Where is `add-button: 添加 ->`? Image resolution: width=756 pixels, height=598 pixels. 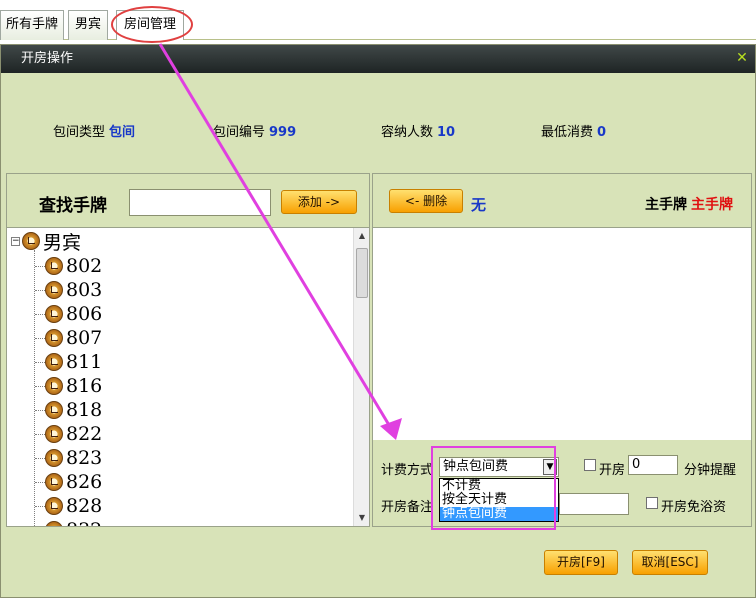 add-button: 添加 -> is located at coordinates (319, 202).